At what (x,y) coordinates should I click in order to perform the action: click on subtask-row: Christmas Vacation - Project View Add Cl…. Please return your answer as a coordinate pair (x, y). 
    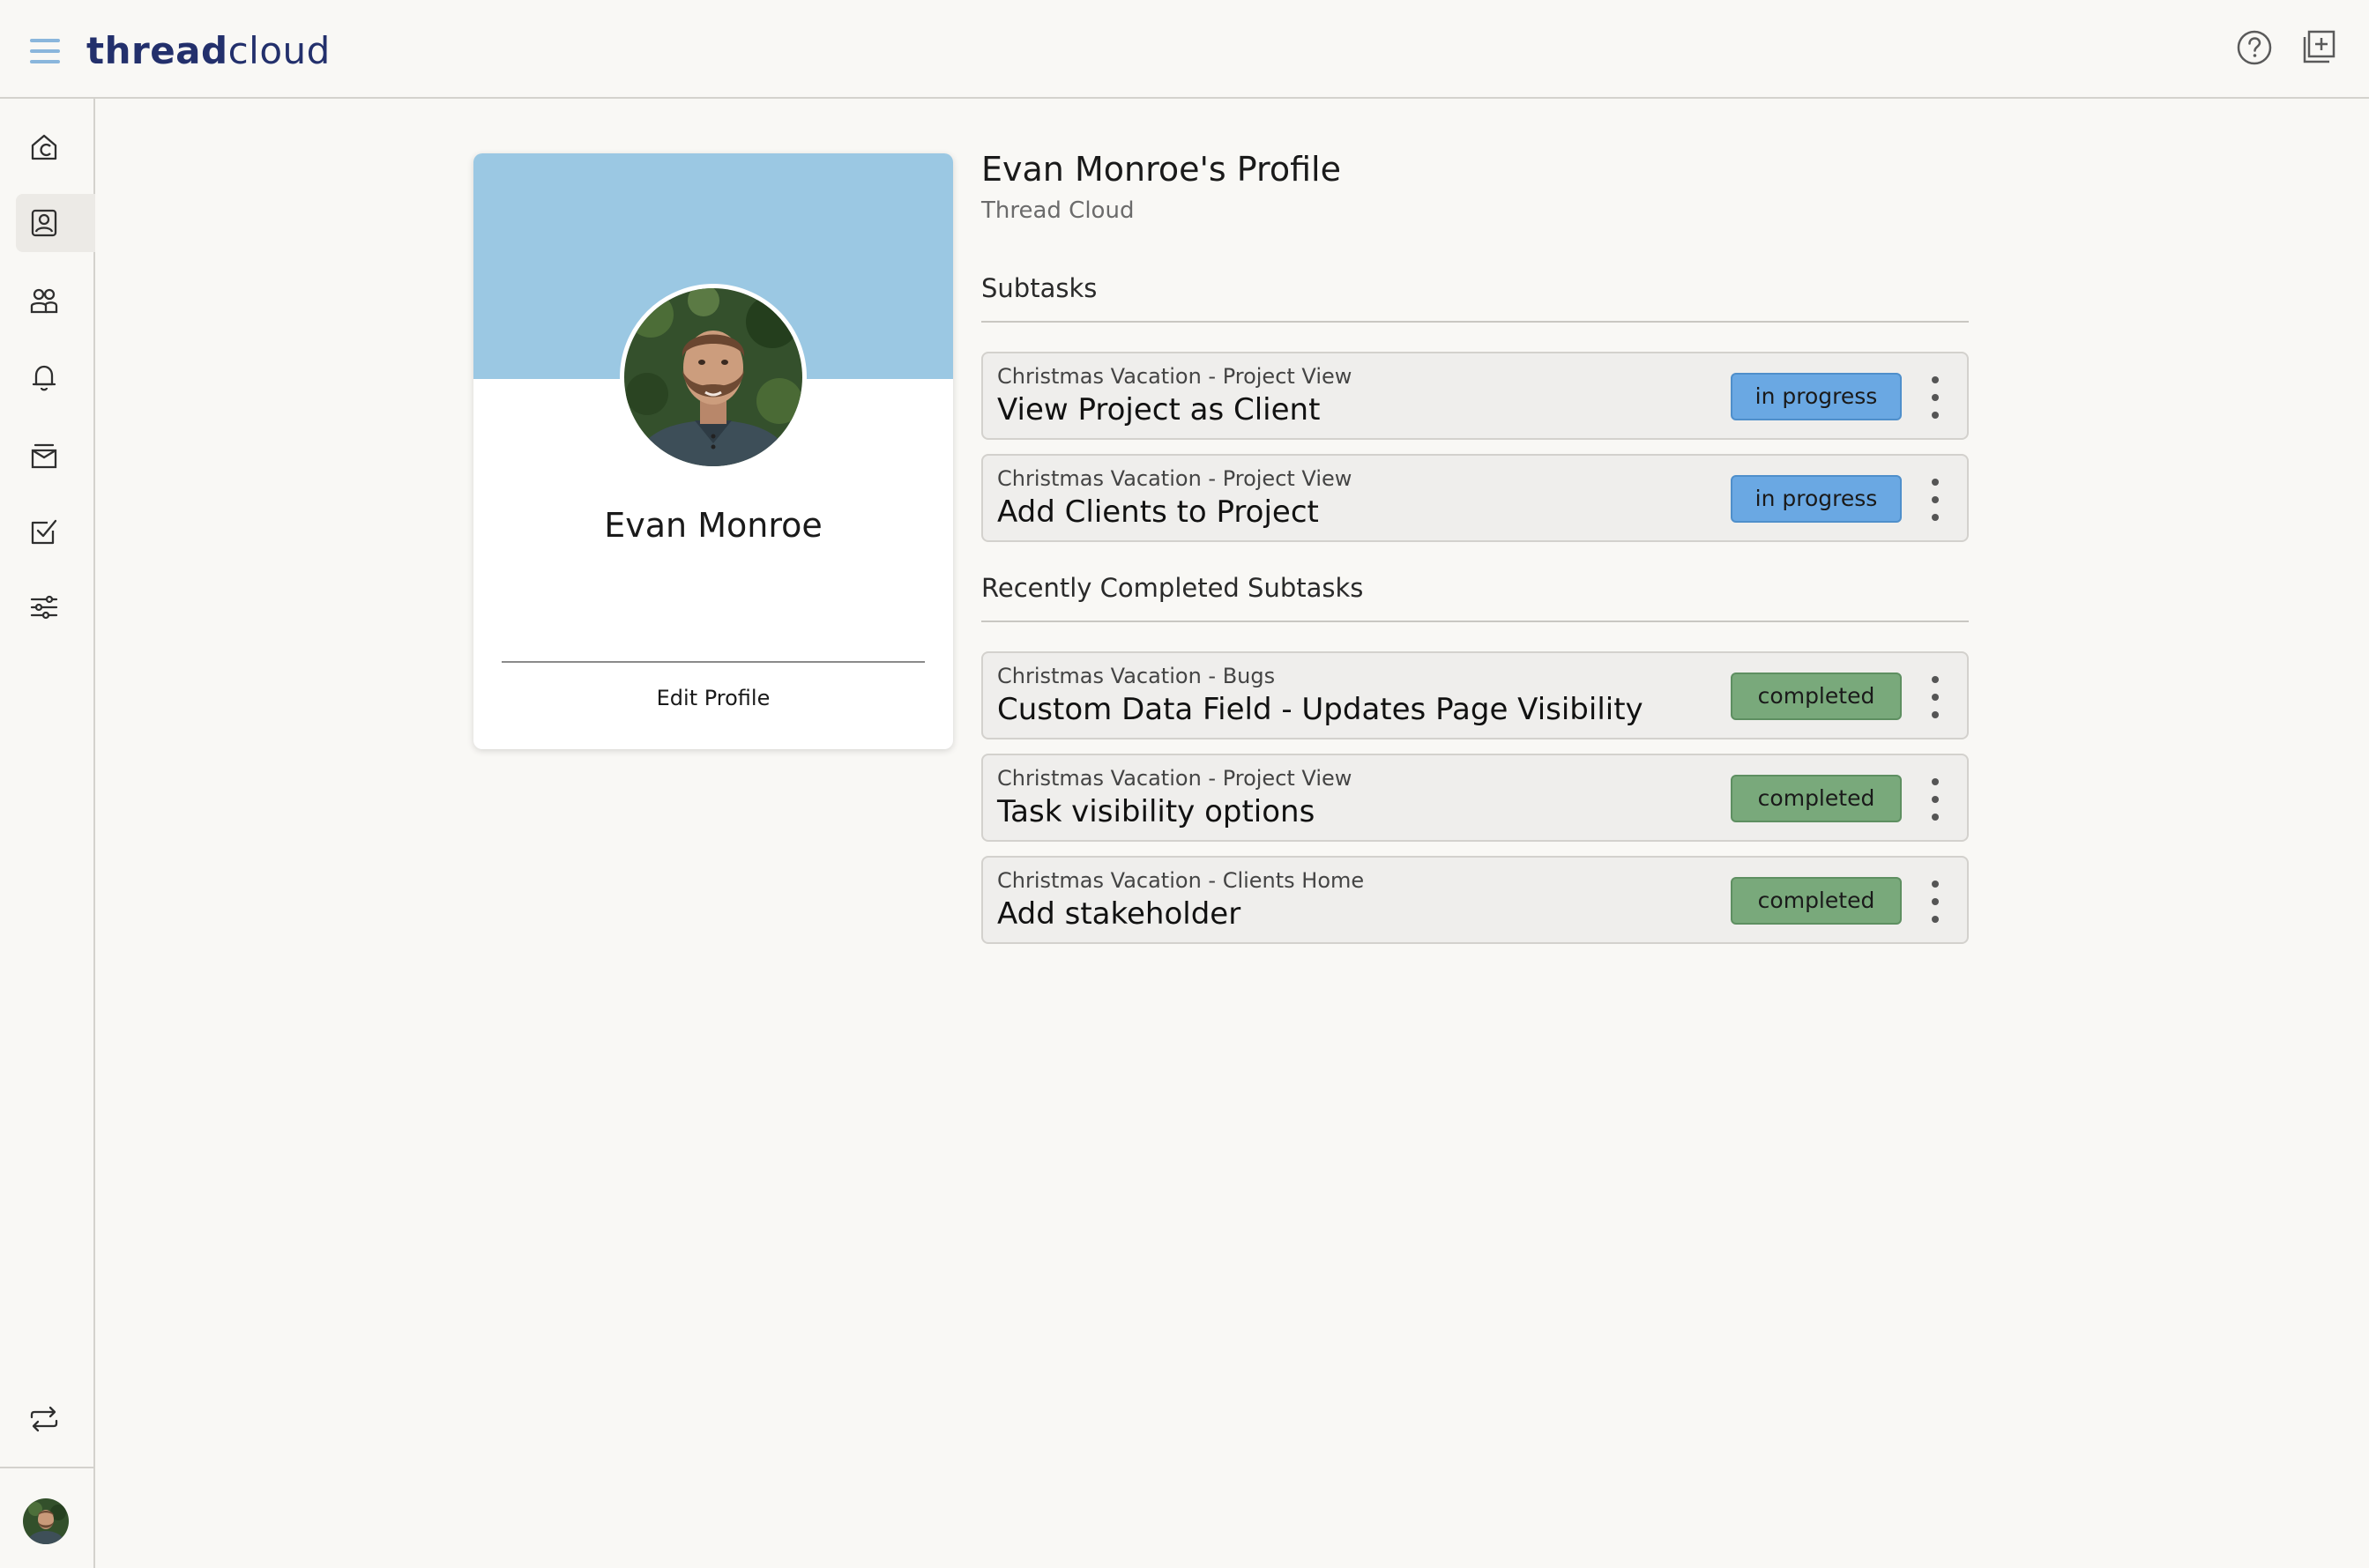
    Looking at the image, I should click on (1475, 498).